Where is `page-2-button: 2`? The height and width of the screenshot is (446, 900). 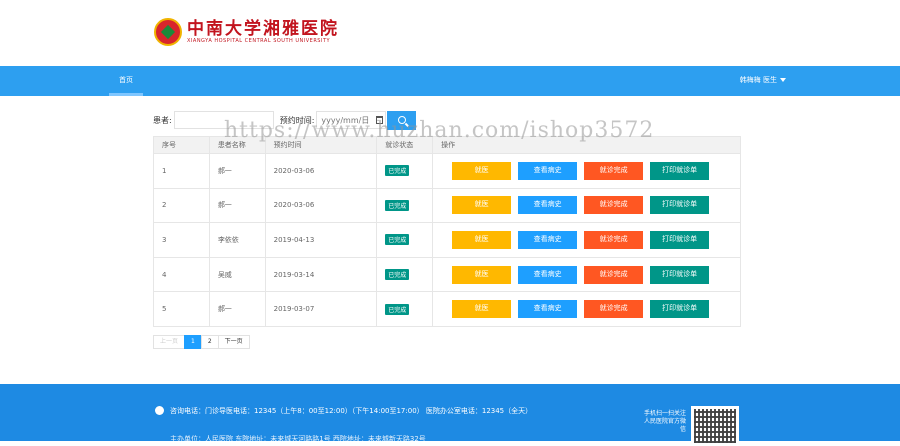 page-2-button: 2 is located at coordinates (209, 342).